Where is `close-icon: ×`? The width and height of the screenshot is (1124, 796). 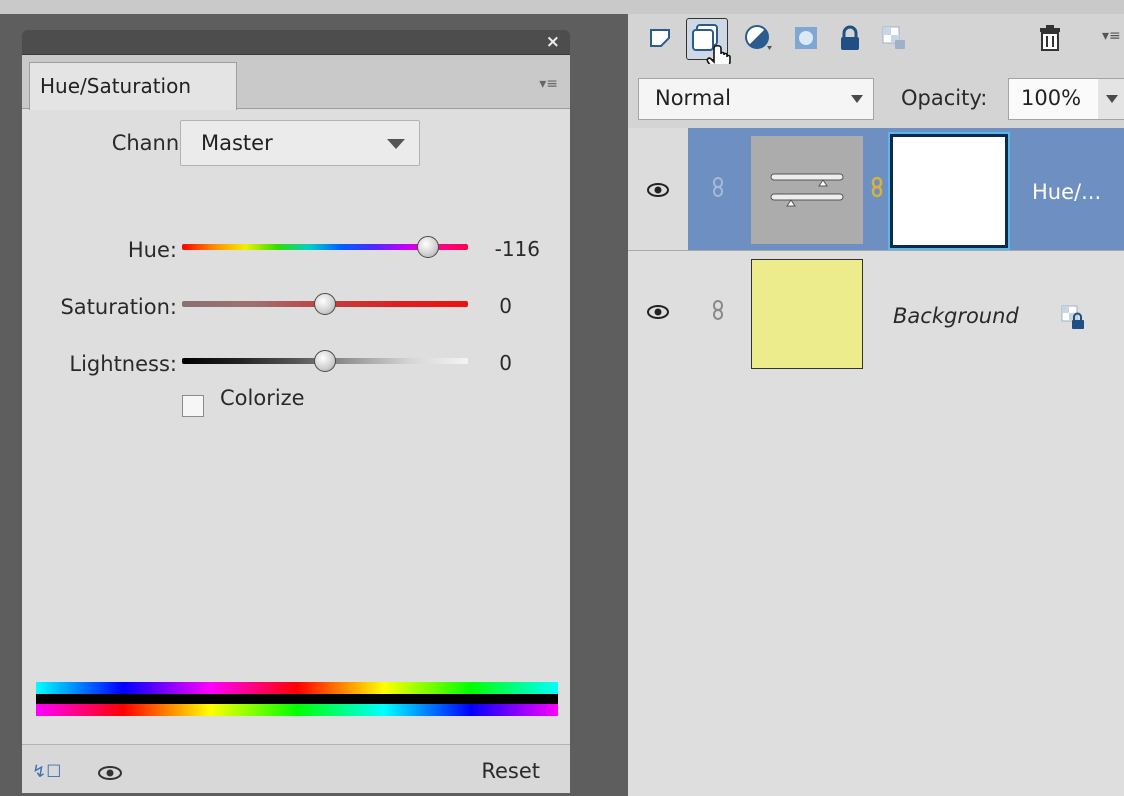
close-icon: × is located at coordinates (553, 42).